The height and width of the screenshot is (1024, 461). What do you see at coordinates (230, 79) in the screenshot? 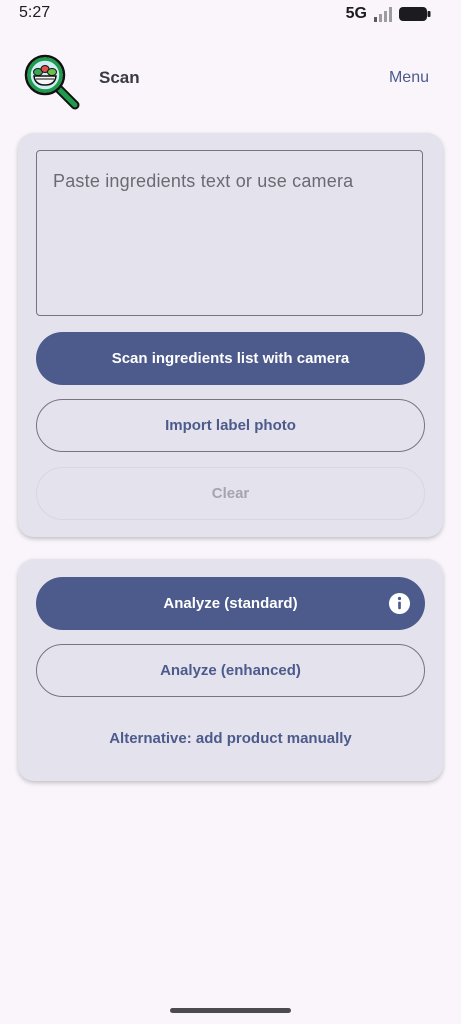
I see `app-bar: Scan Menu` at bounding box center [230, 79].